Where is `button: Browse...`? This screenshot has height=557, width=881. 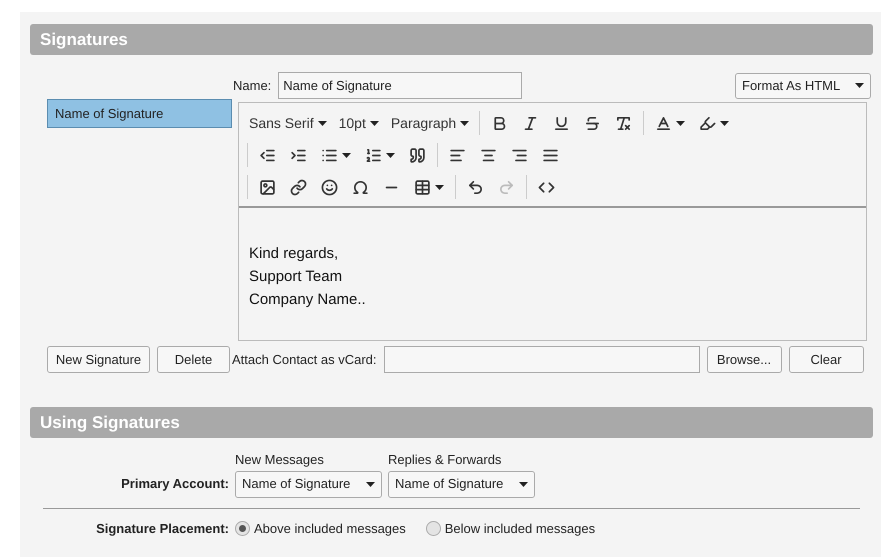 button: Browse... is located at coordinates (744, 359).